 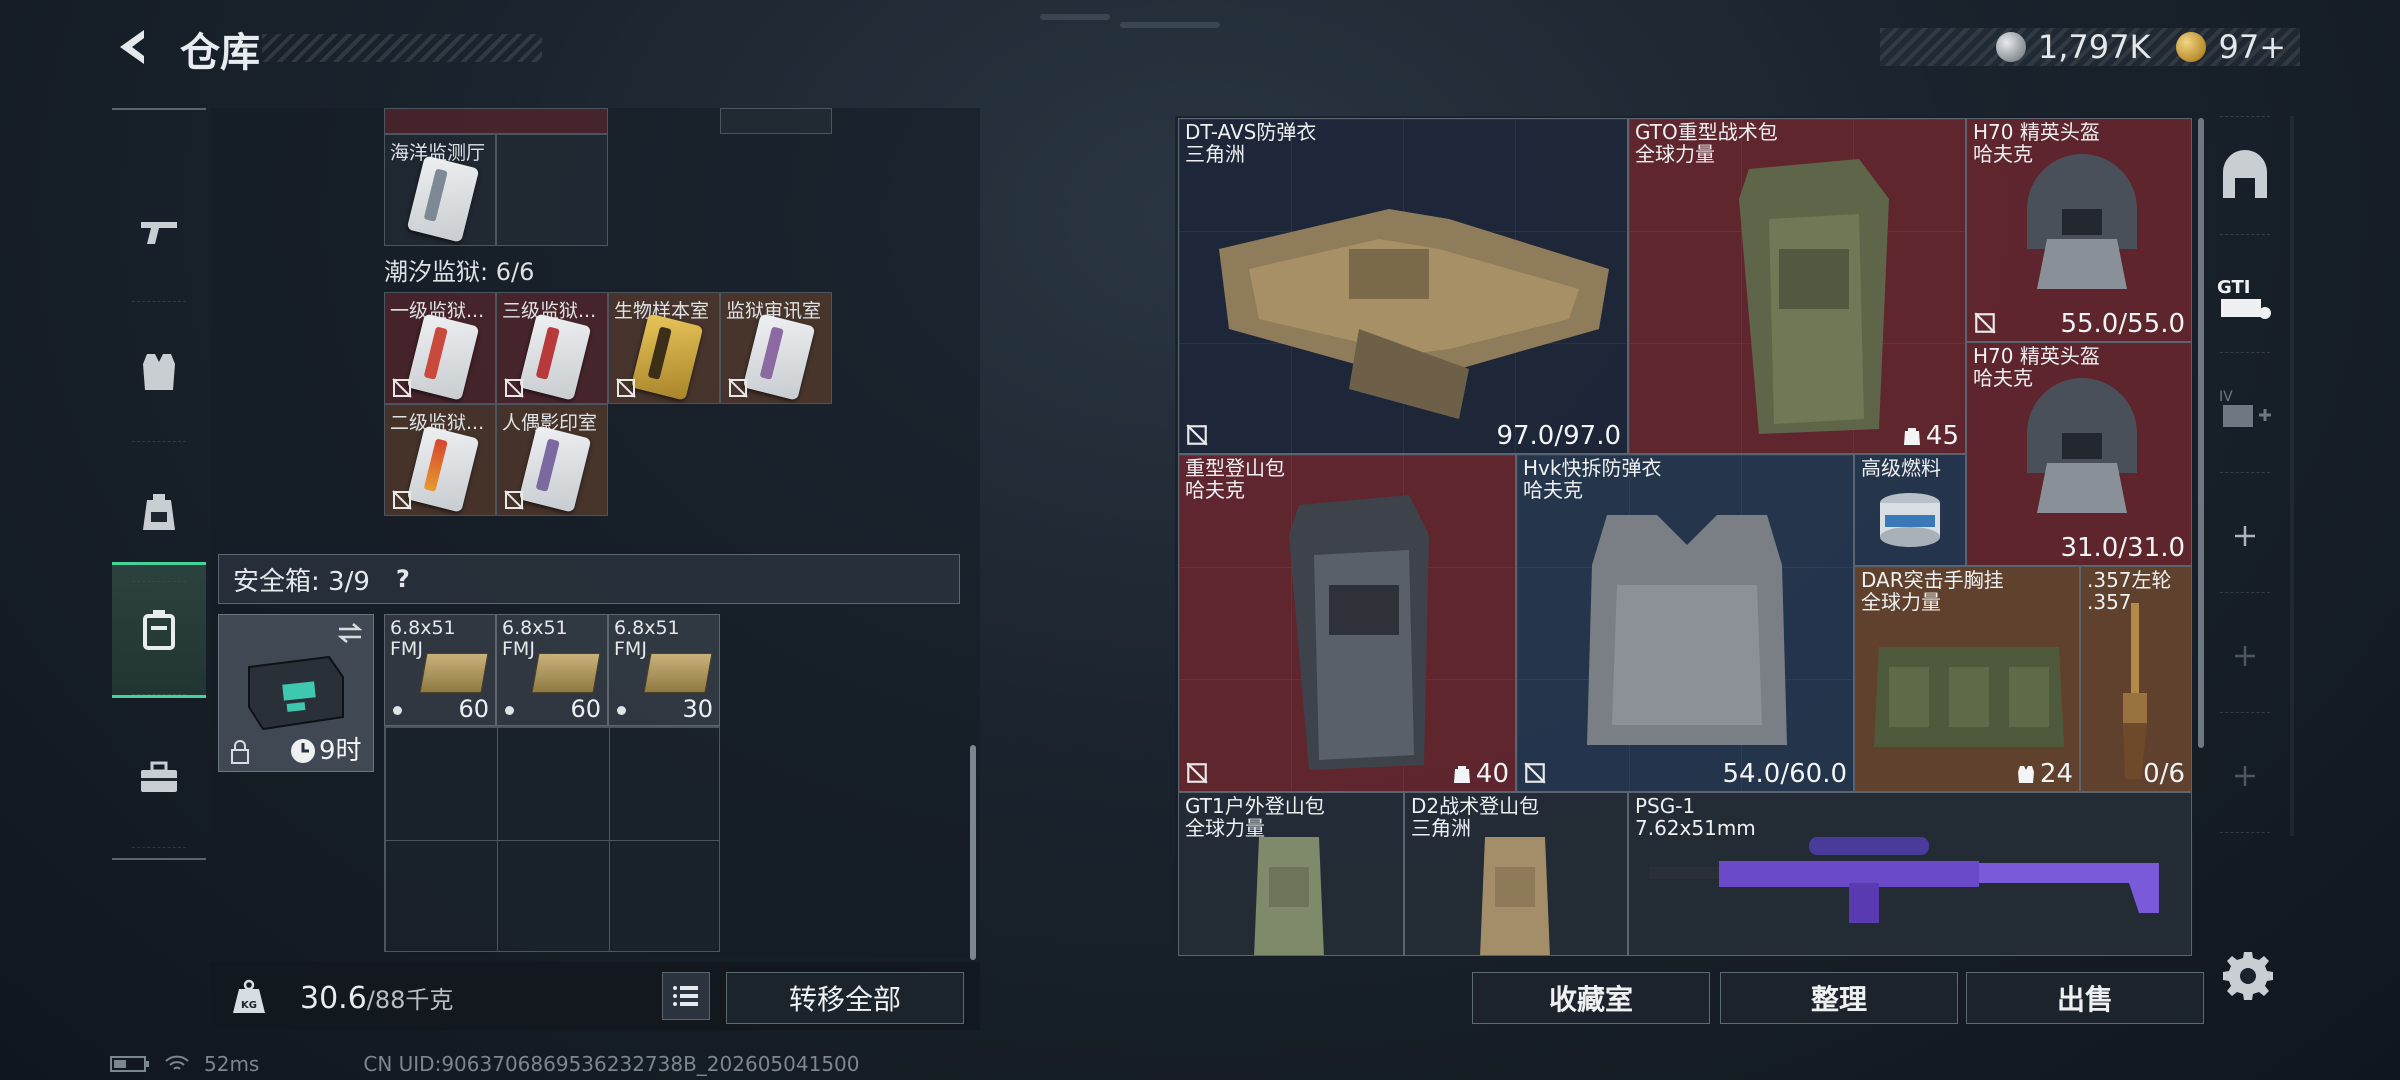 What do you see at coordinates (1403, 286) in the screenshot?
I see `stash-item-armor: DT-AVS防弹衣 三角洲 97.0/97.0` at bounding box center [1403, 286].